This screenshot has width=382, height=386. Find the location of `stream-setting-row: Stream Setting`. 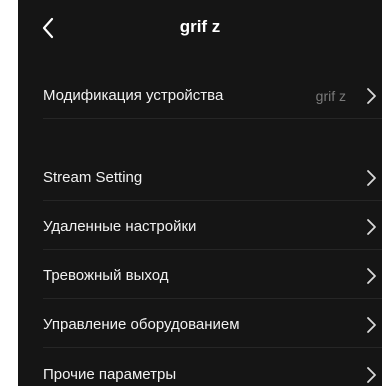

stream-setting-row: Stream Setting is located at coordinates (200, 178).